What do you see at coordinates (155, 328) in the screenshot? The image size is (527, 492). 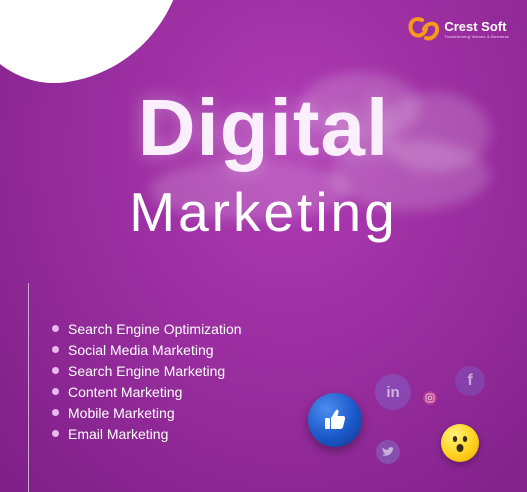 I see `service-label: Search Engine Optimization` at bounding box center [155, 328].